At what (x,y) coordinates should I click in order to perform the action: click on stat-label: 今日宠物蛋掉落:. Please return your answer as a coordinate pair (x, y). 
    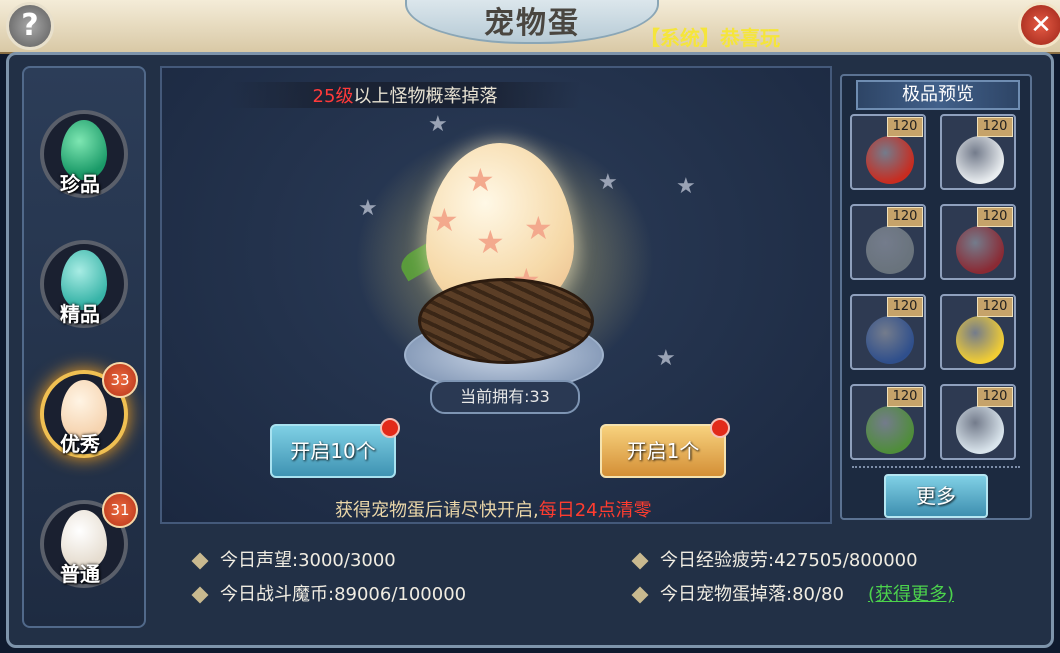
    Looking at the image, I should click on (726, 594).